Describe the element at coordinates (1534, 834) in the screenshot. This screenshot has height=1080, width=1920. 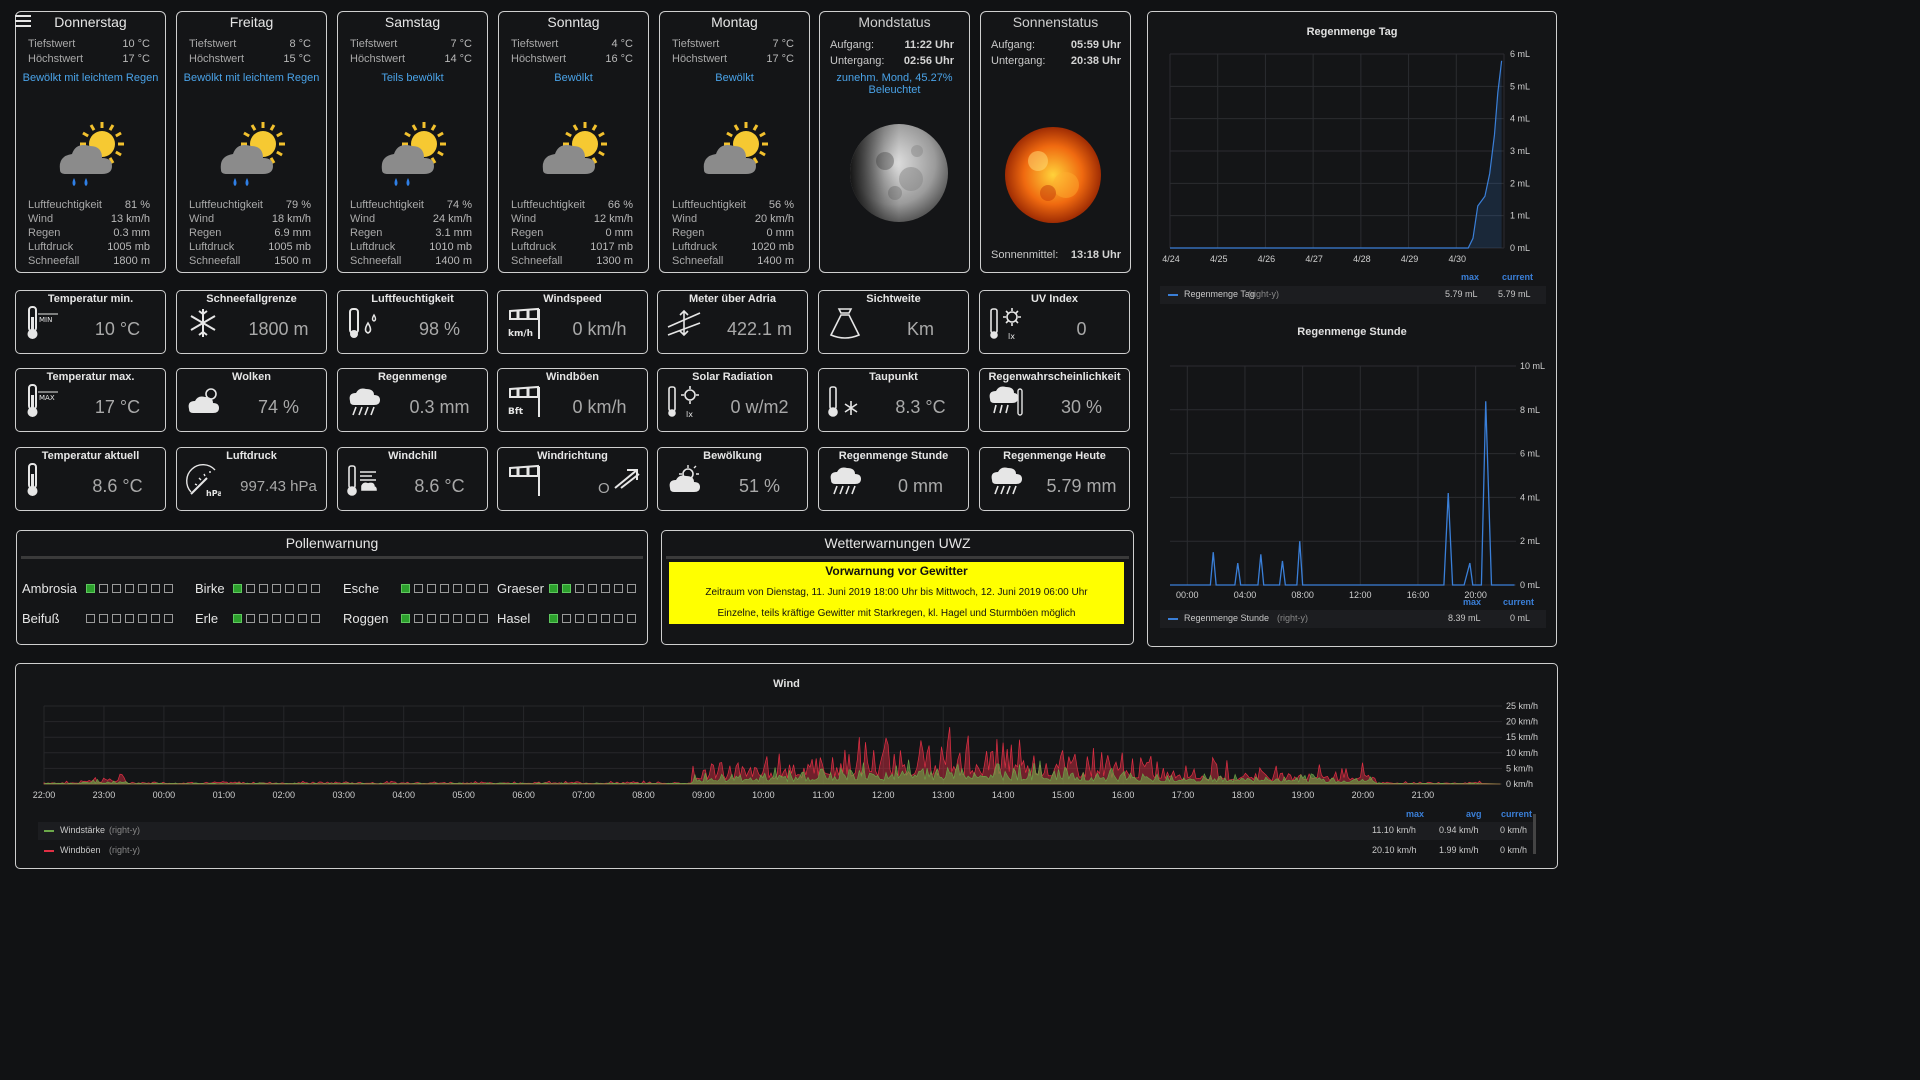
I see `legend-scrollbar` at that location.